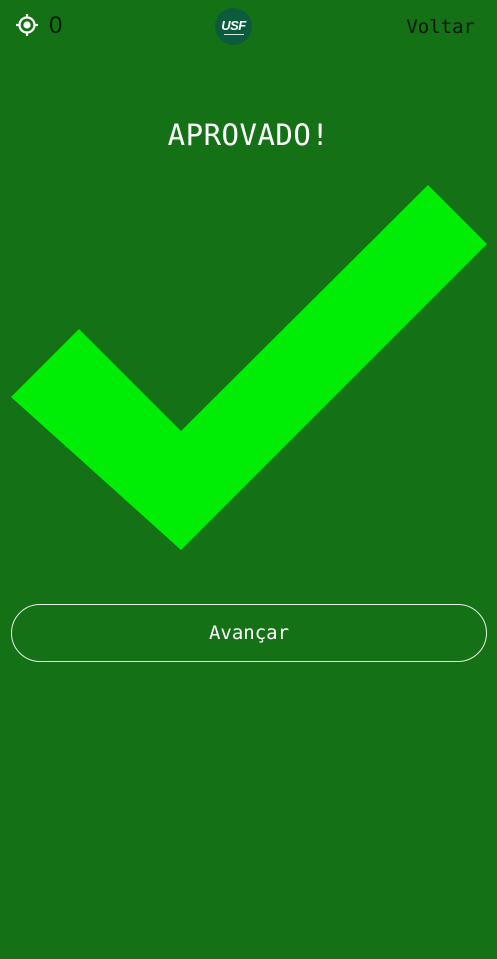 The width and height of the screenshot is (497, 959). I want to click on score-counter: 0, so click(56, 25).